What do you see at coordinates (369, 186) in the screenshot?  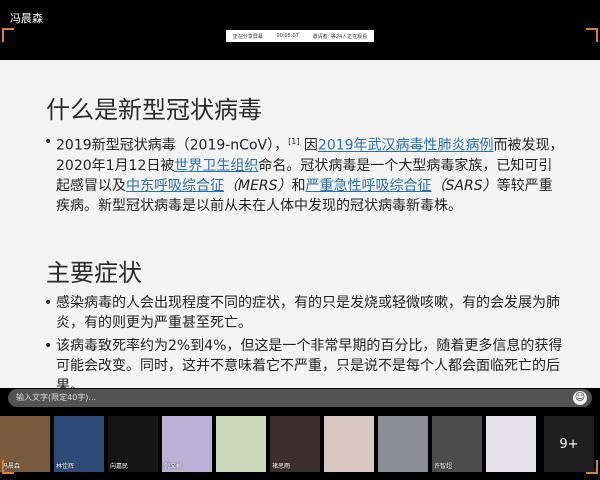 I see `link-sars: 严重急性呼吸综合征` at bounding box center [369, 186].